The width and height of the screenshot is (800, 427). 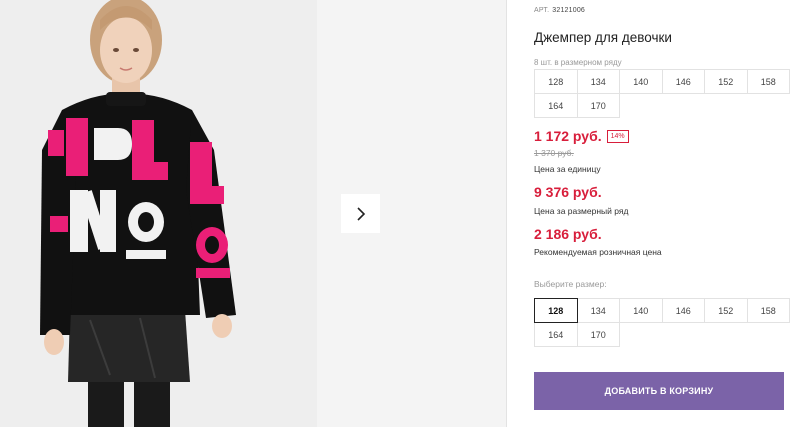 What do you see at coordinates (617, 136) in the screenshot?
I see `discount-badge: 14%` at bounding box center [617, 136].